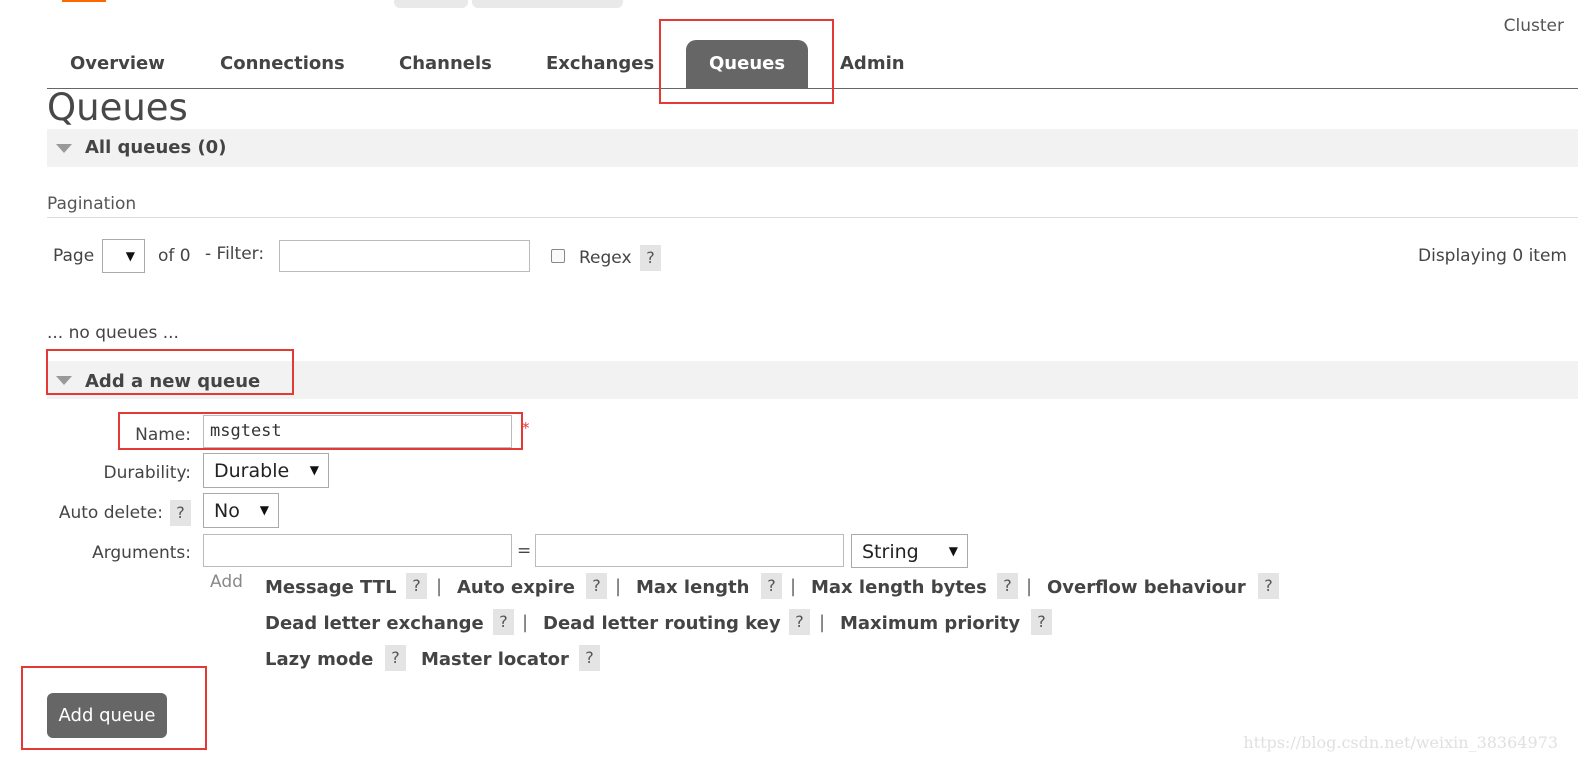 Image resolution: width=1578 pixels, height=767 pixels. I want to click on page-label: Page, so click(74, 256).